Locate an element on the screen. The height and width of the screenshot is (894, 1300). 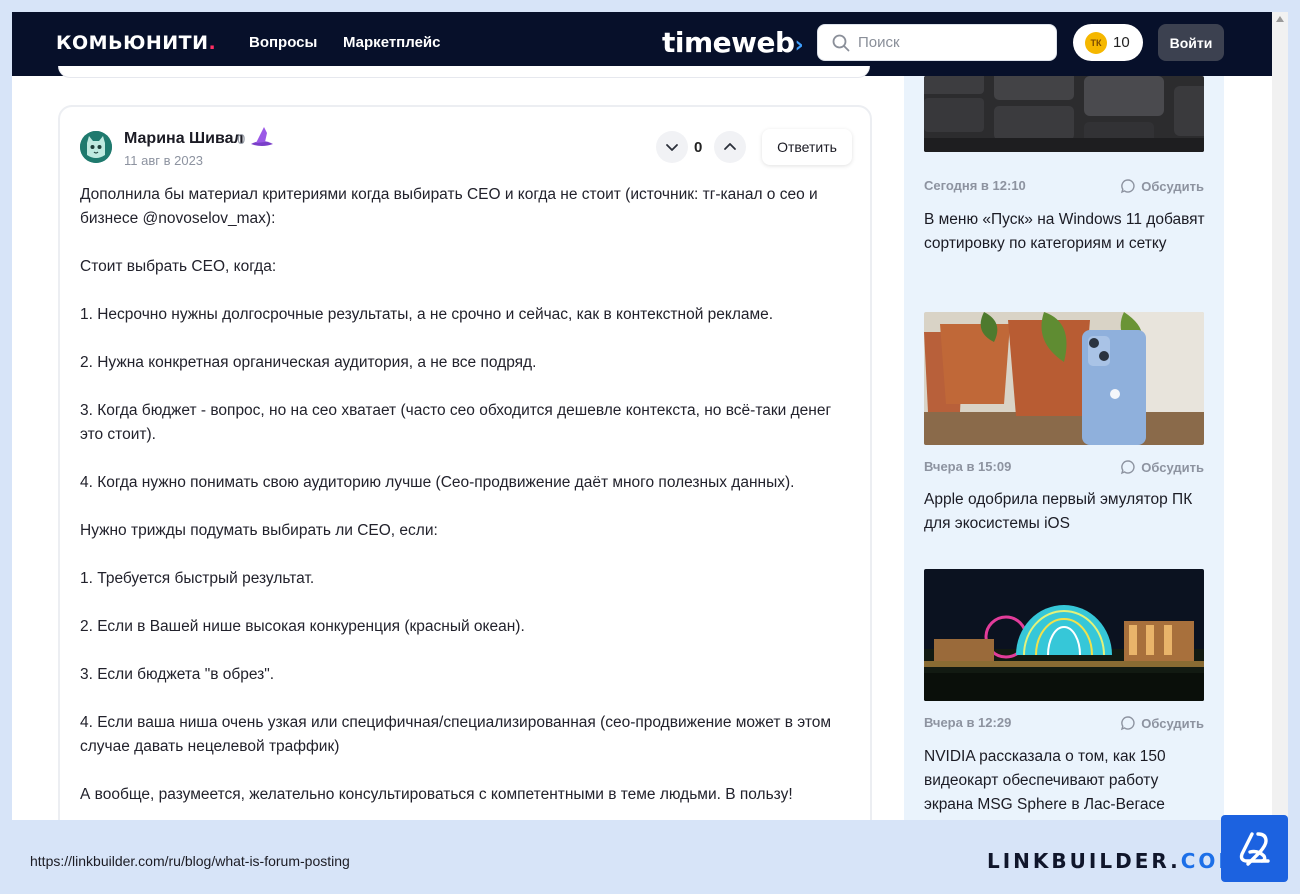
scrollbar is located at coordinates (1280, 416).